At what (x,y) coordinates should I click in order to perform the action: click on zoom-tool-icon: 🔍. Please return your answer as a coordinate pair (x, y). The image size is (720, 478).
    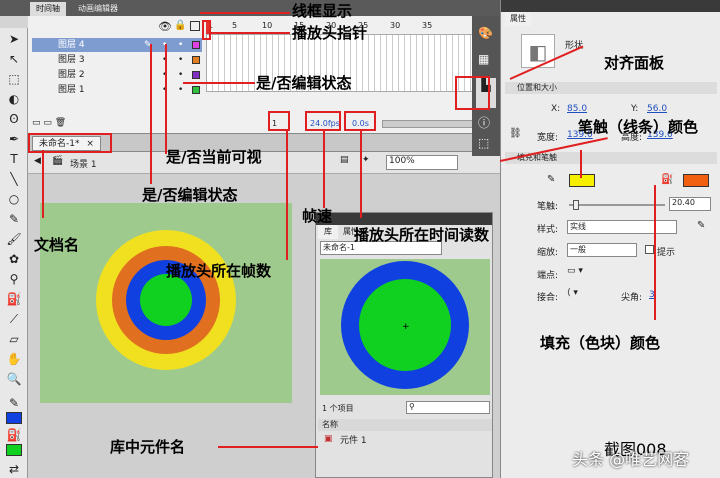
    Looking at the image, I should click on (14, 379).